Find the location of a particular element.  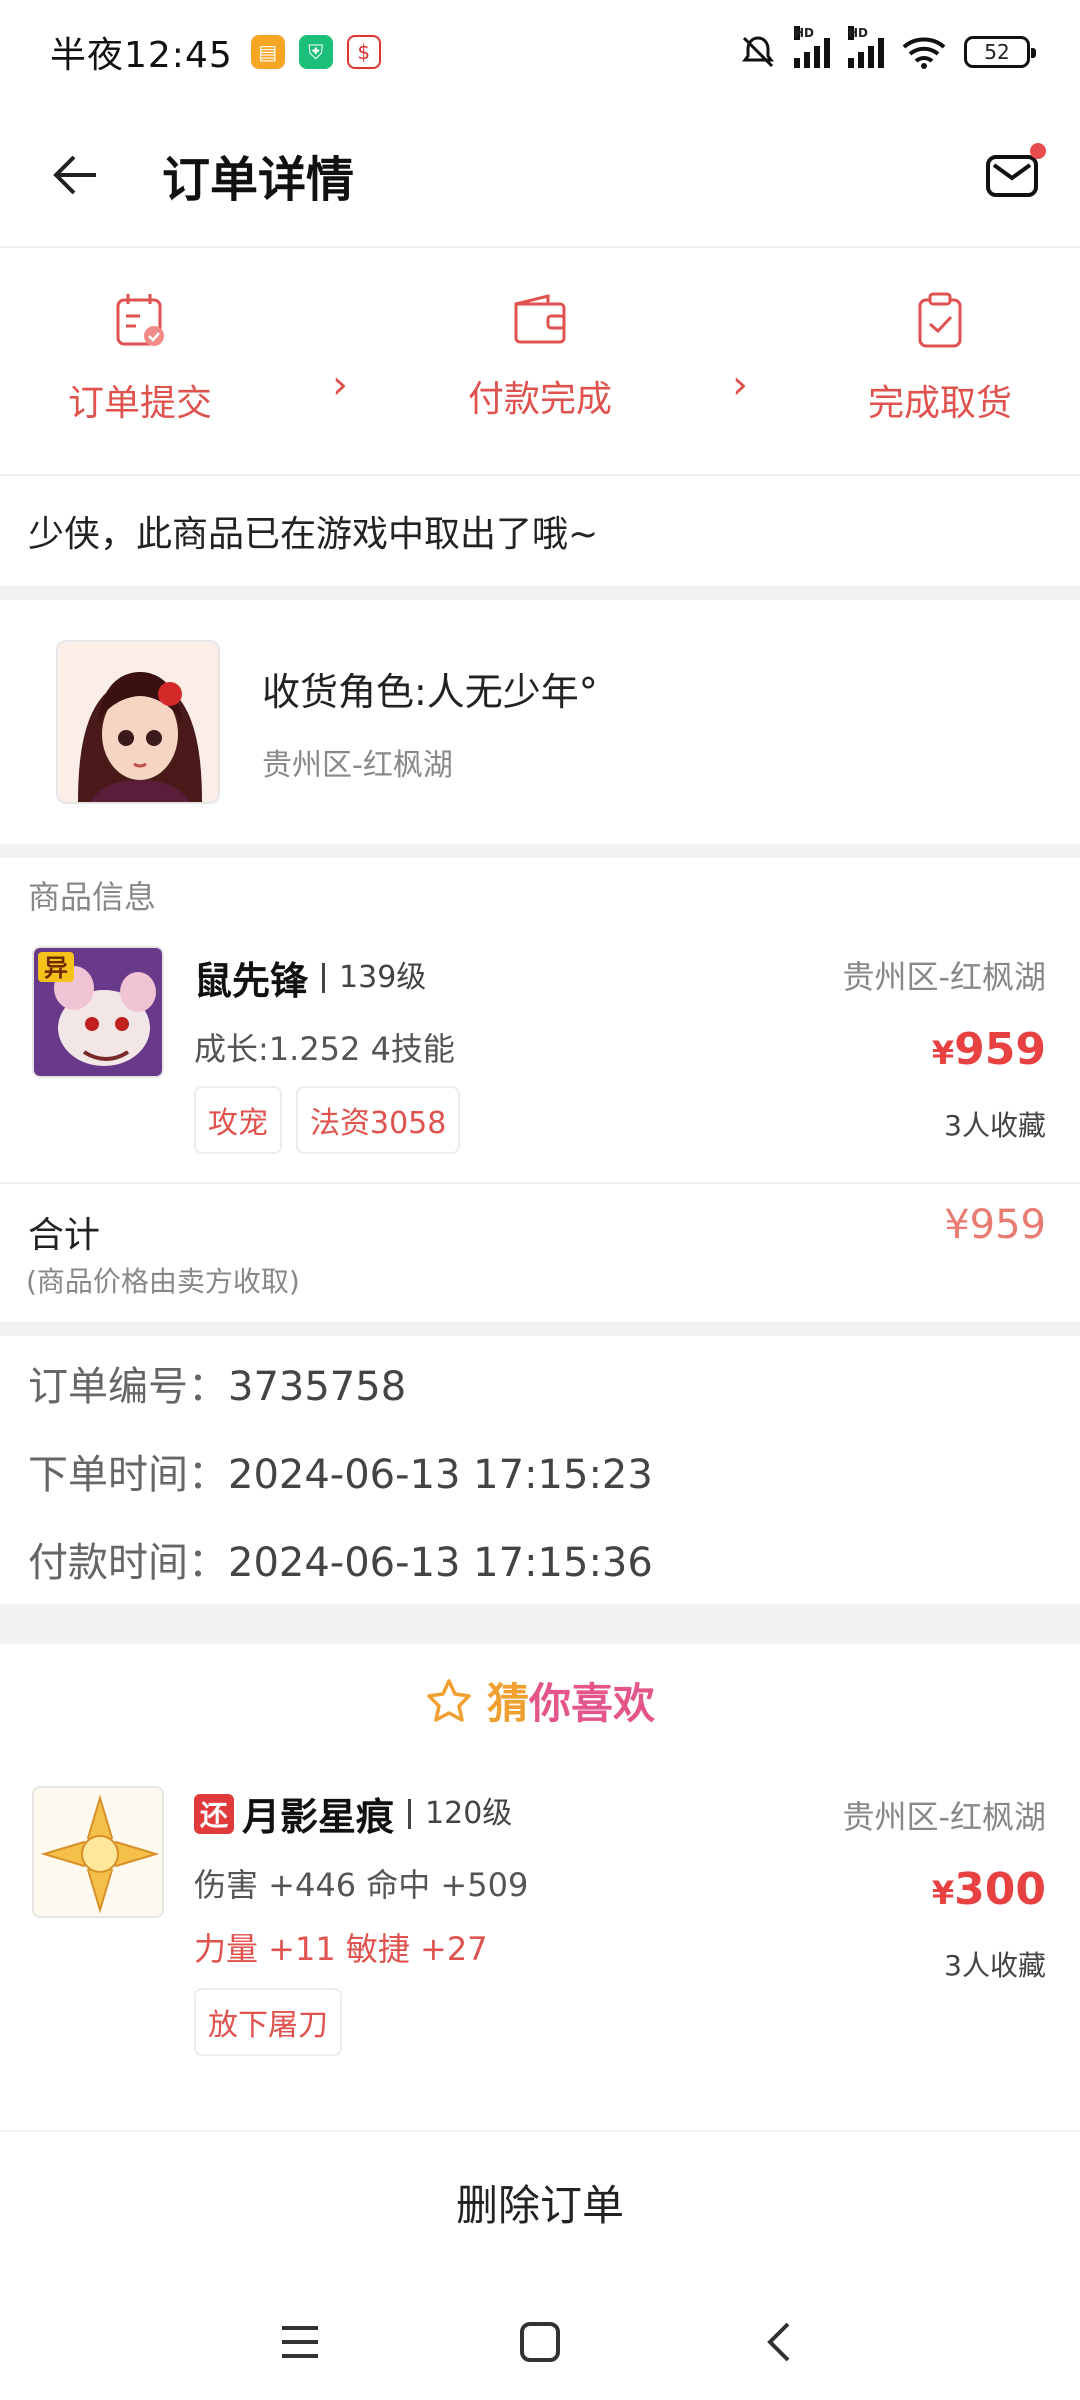

order-progress: 订单提交 › 付款完成 › 完成取货 is located at coordinates (540, 363).